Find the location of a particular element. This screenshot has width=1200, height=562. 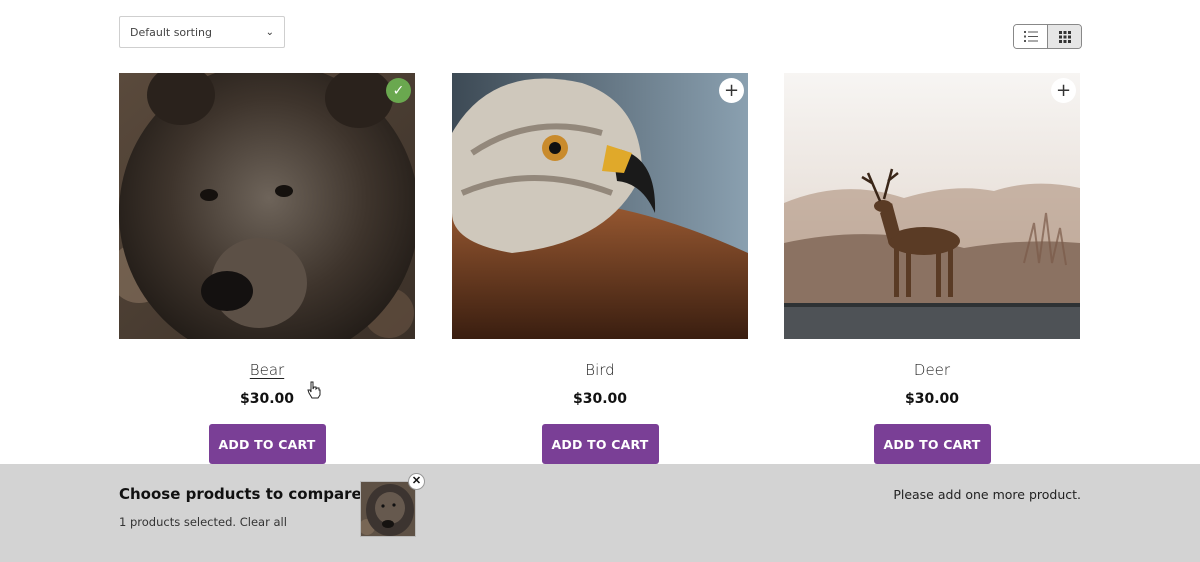

product-price-deer: $30.00 is located at coordinates (932, 399).